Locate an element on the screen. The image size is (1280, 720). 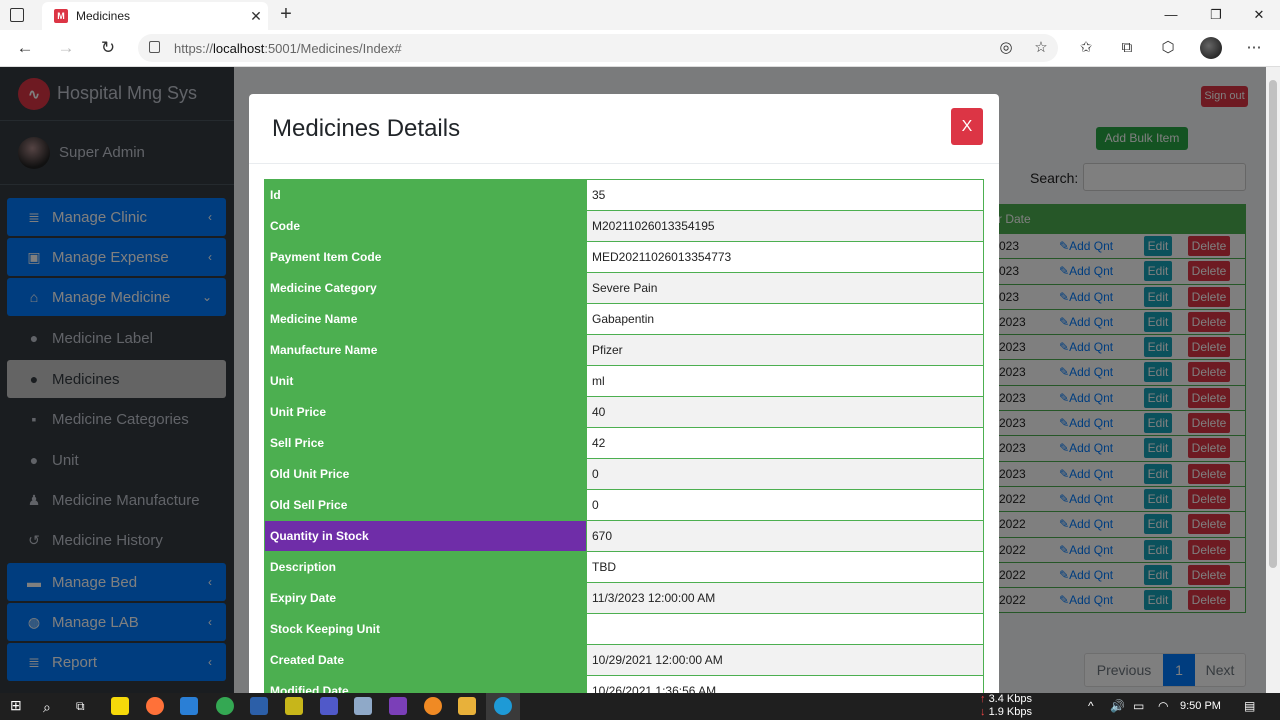
chrome-icon is located at coordinates (225, 706).